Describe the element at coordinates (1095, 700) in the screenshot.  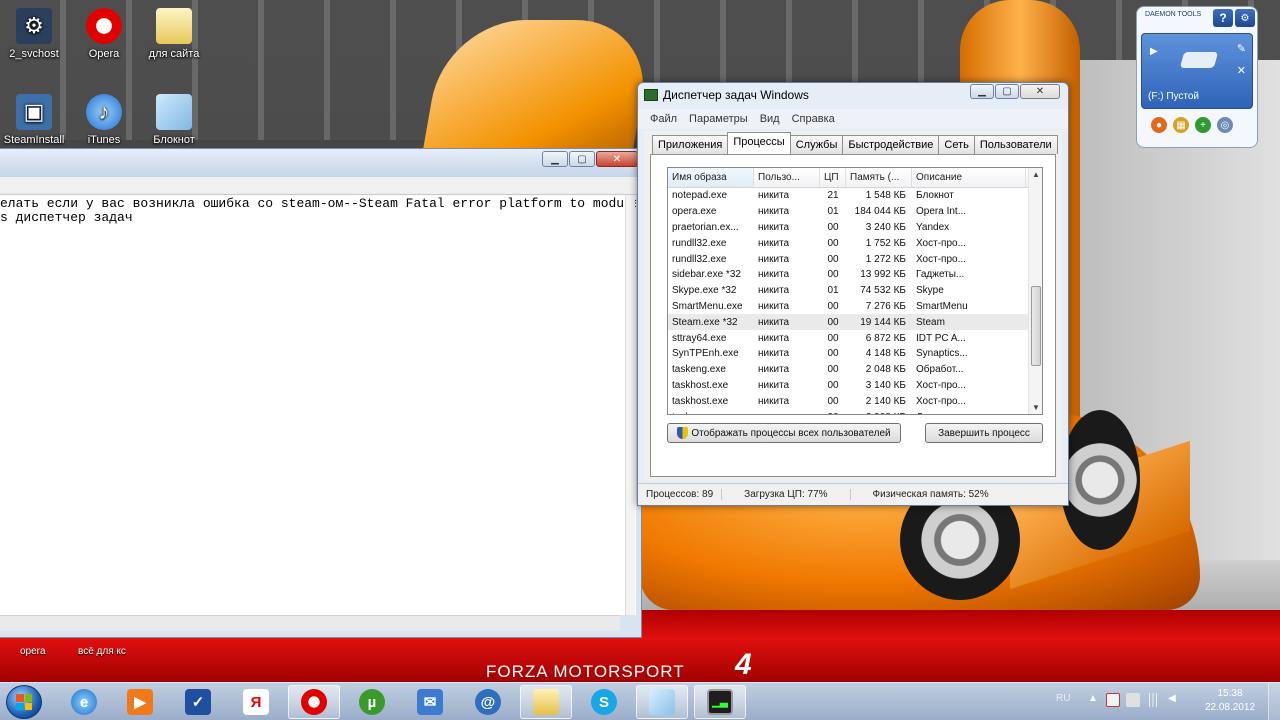
I see `tray-expand-icon: ▲` at that location.